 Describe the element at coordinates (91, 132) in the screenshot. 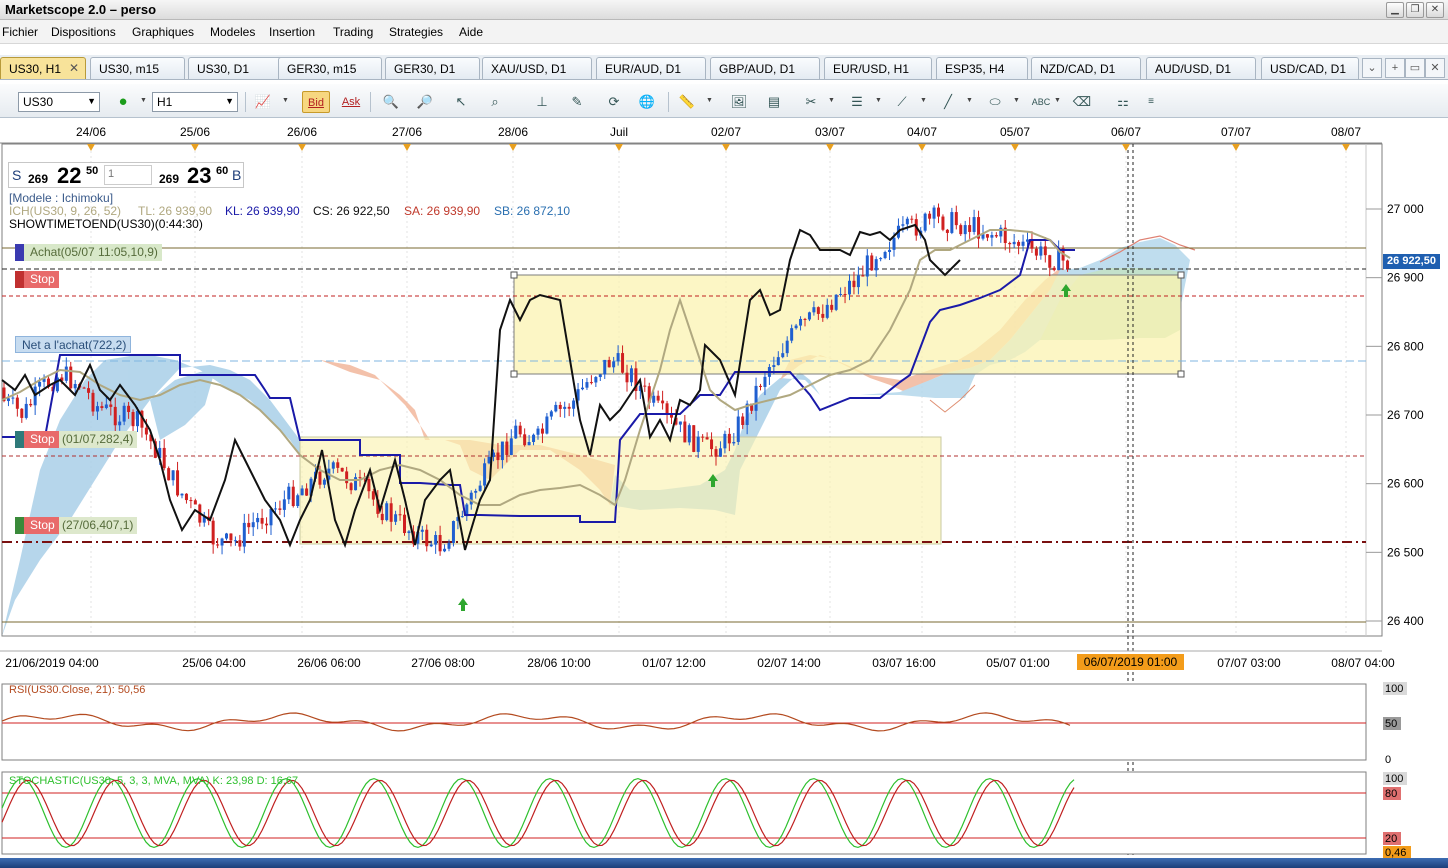

I see `top-date-label: 24/06` at that location.